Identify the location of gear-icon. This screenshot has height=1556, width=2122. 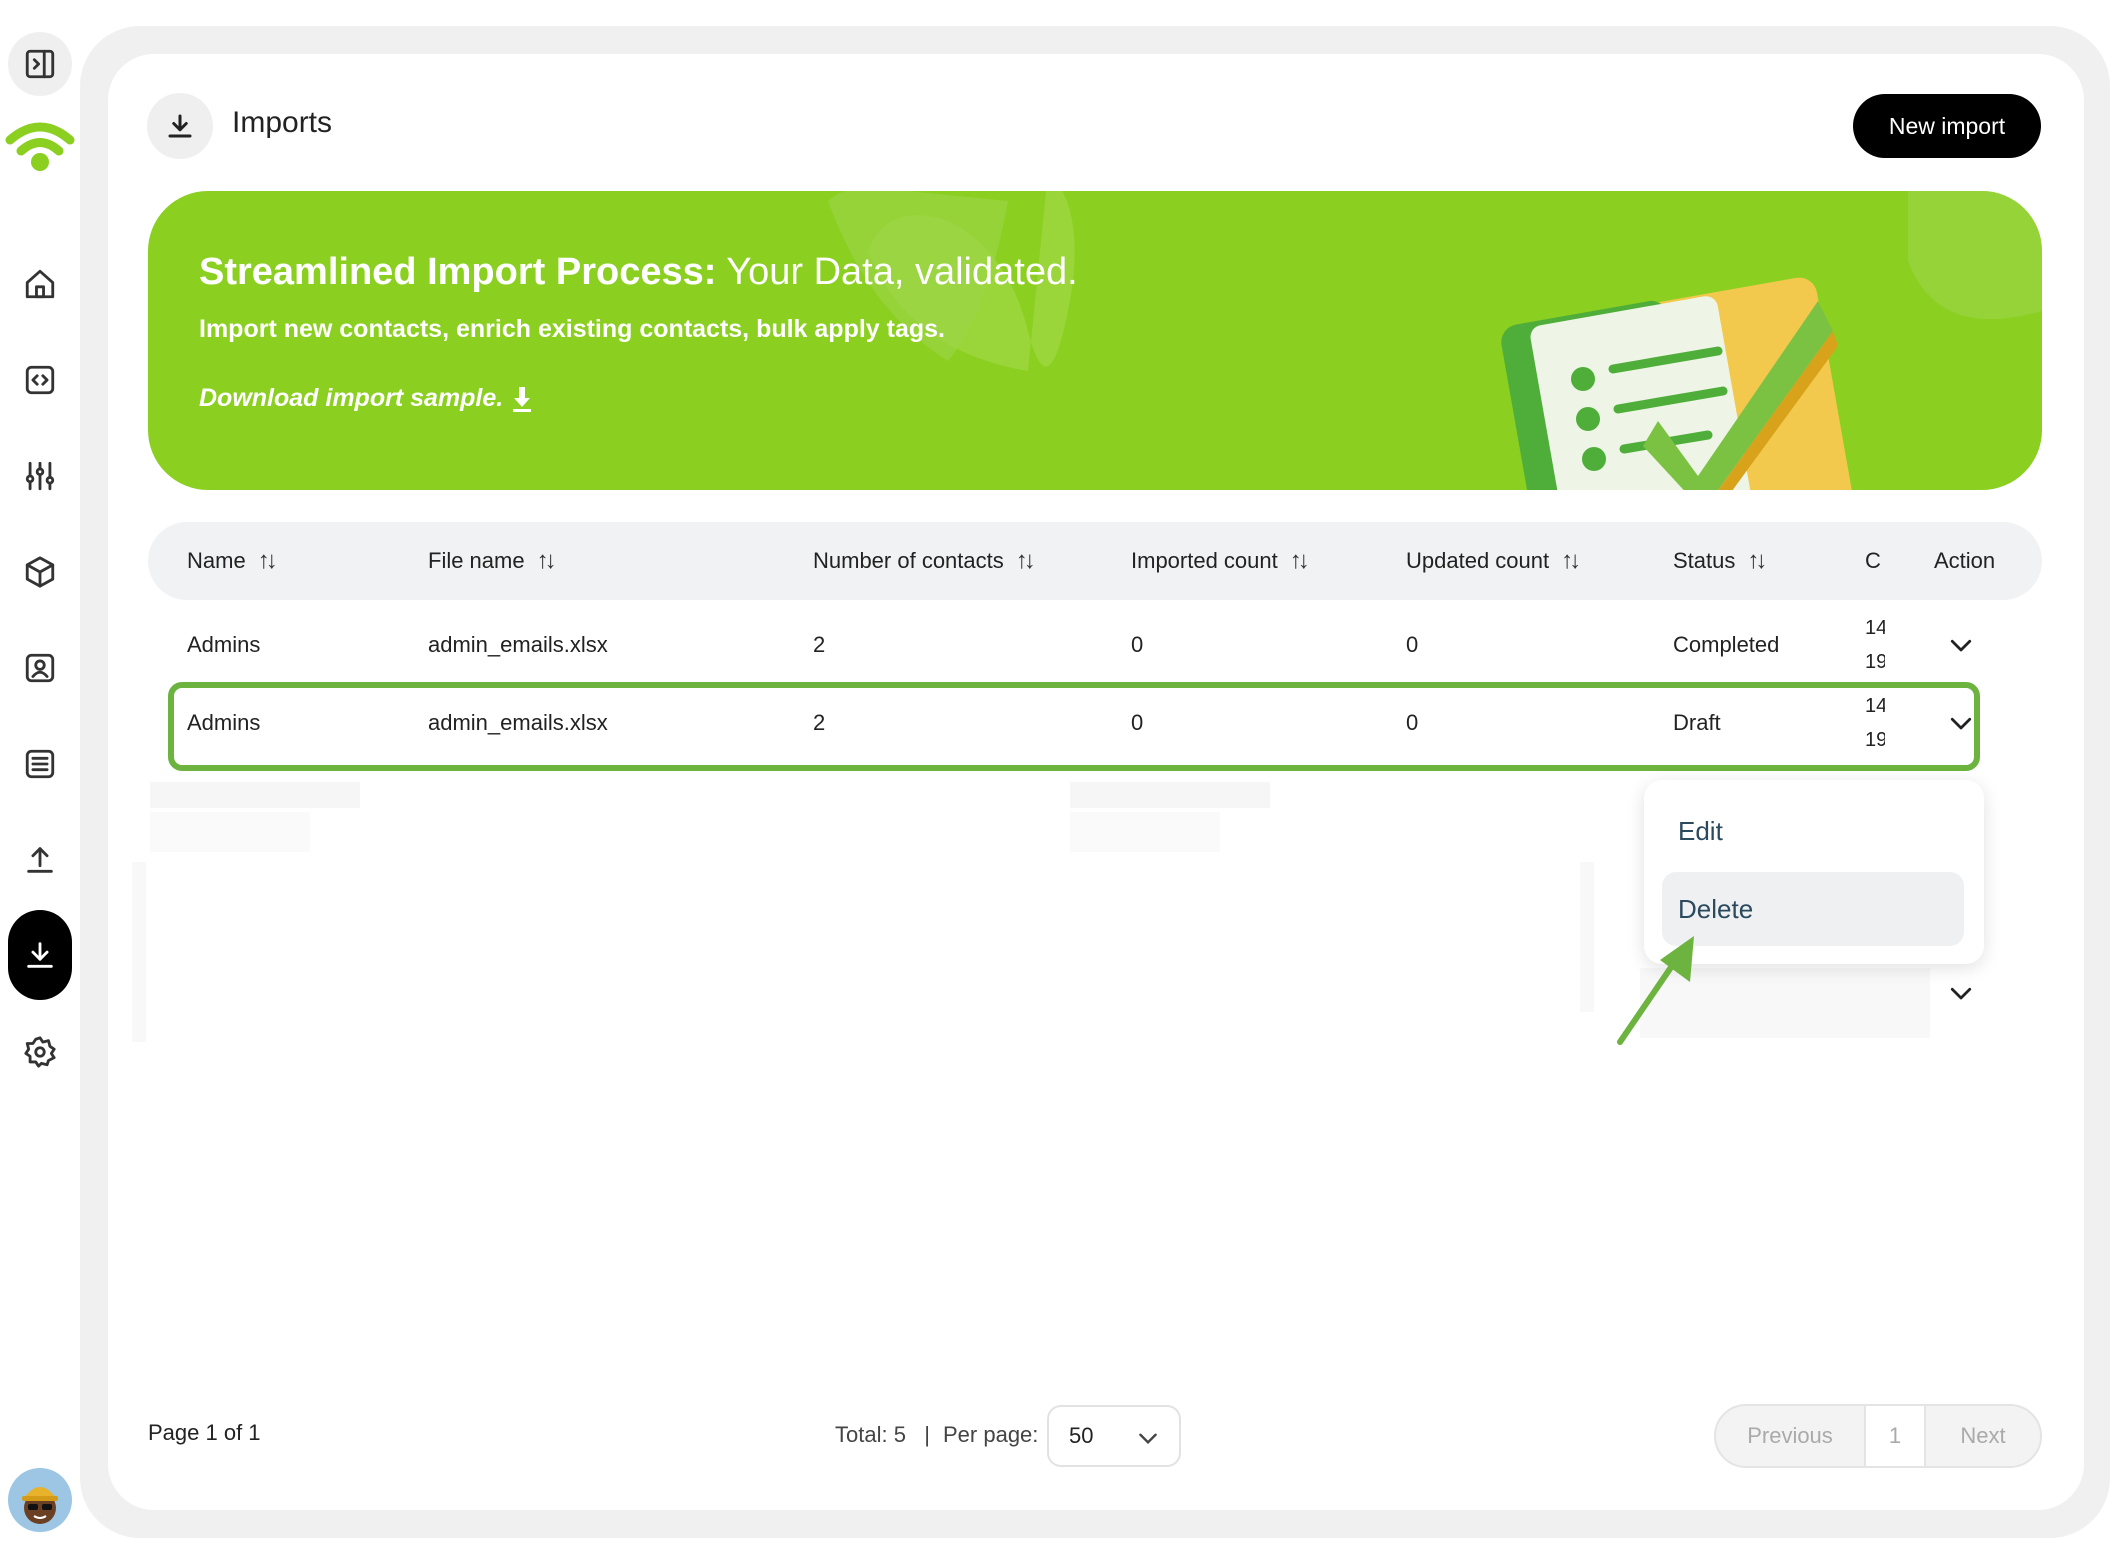
(40, 1052).